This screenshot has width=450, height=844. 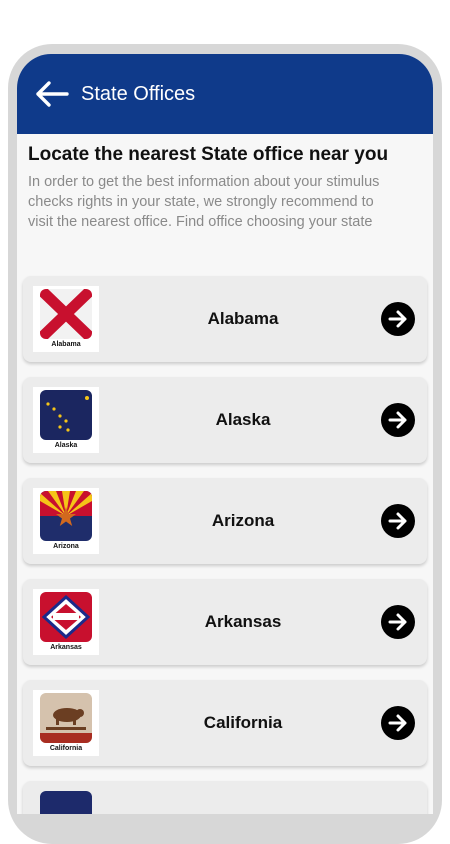 I want to click on app-bar: State Offices, so click(x=225, y=94).